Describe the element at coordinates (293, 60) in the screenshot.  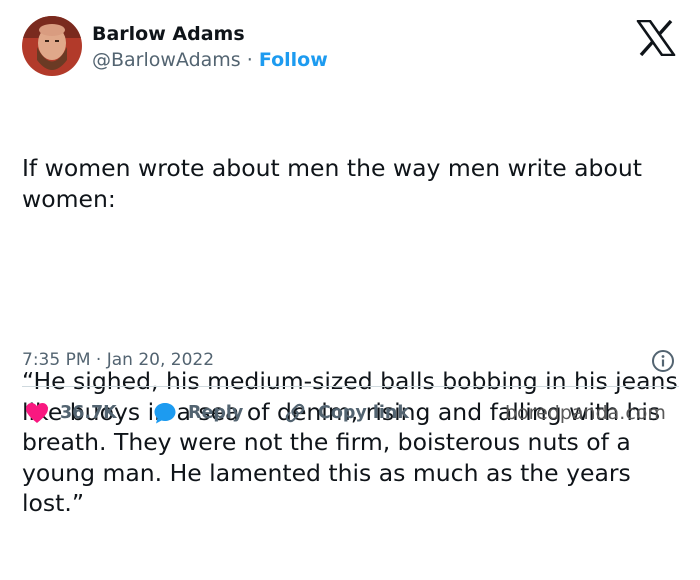
I see `follow-link: Follow` at that location.